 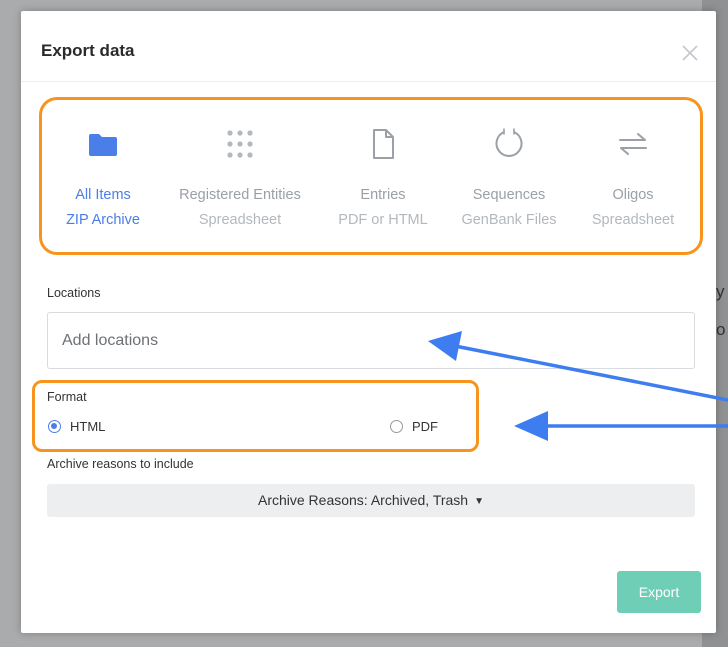 I want to click on export-type-sequences: Sequences GenBank Files, so click(x=509, y=177).